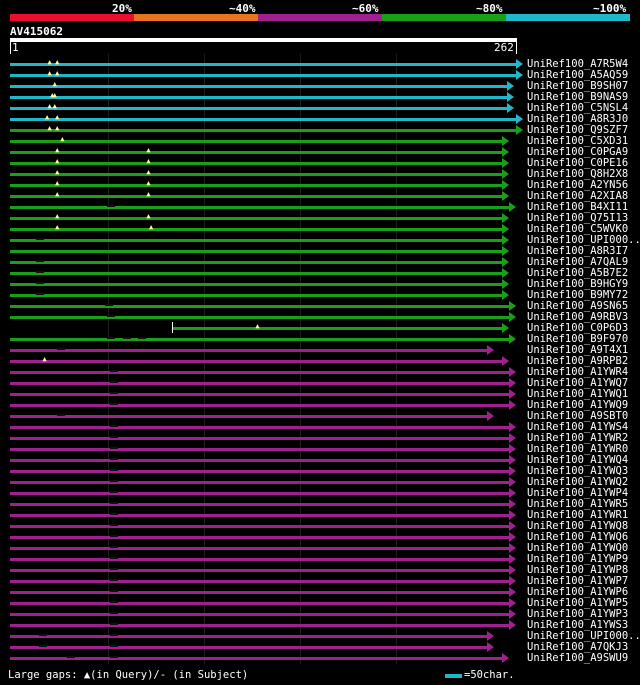 The height and width of the screenshot is (685, 640). What do you see at coordinates (173, 327) in the screenshot?
I see `hit-start-tick` at bounding box center [173, 327].